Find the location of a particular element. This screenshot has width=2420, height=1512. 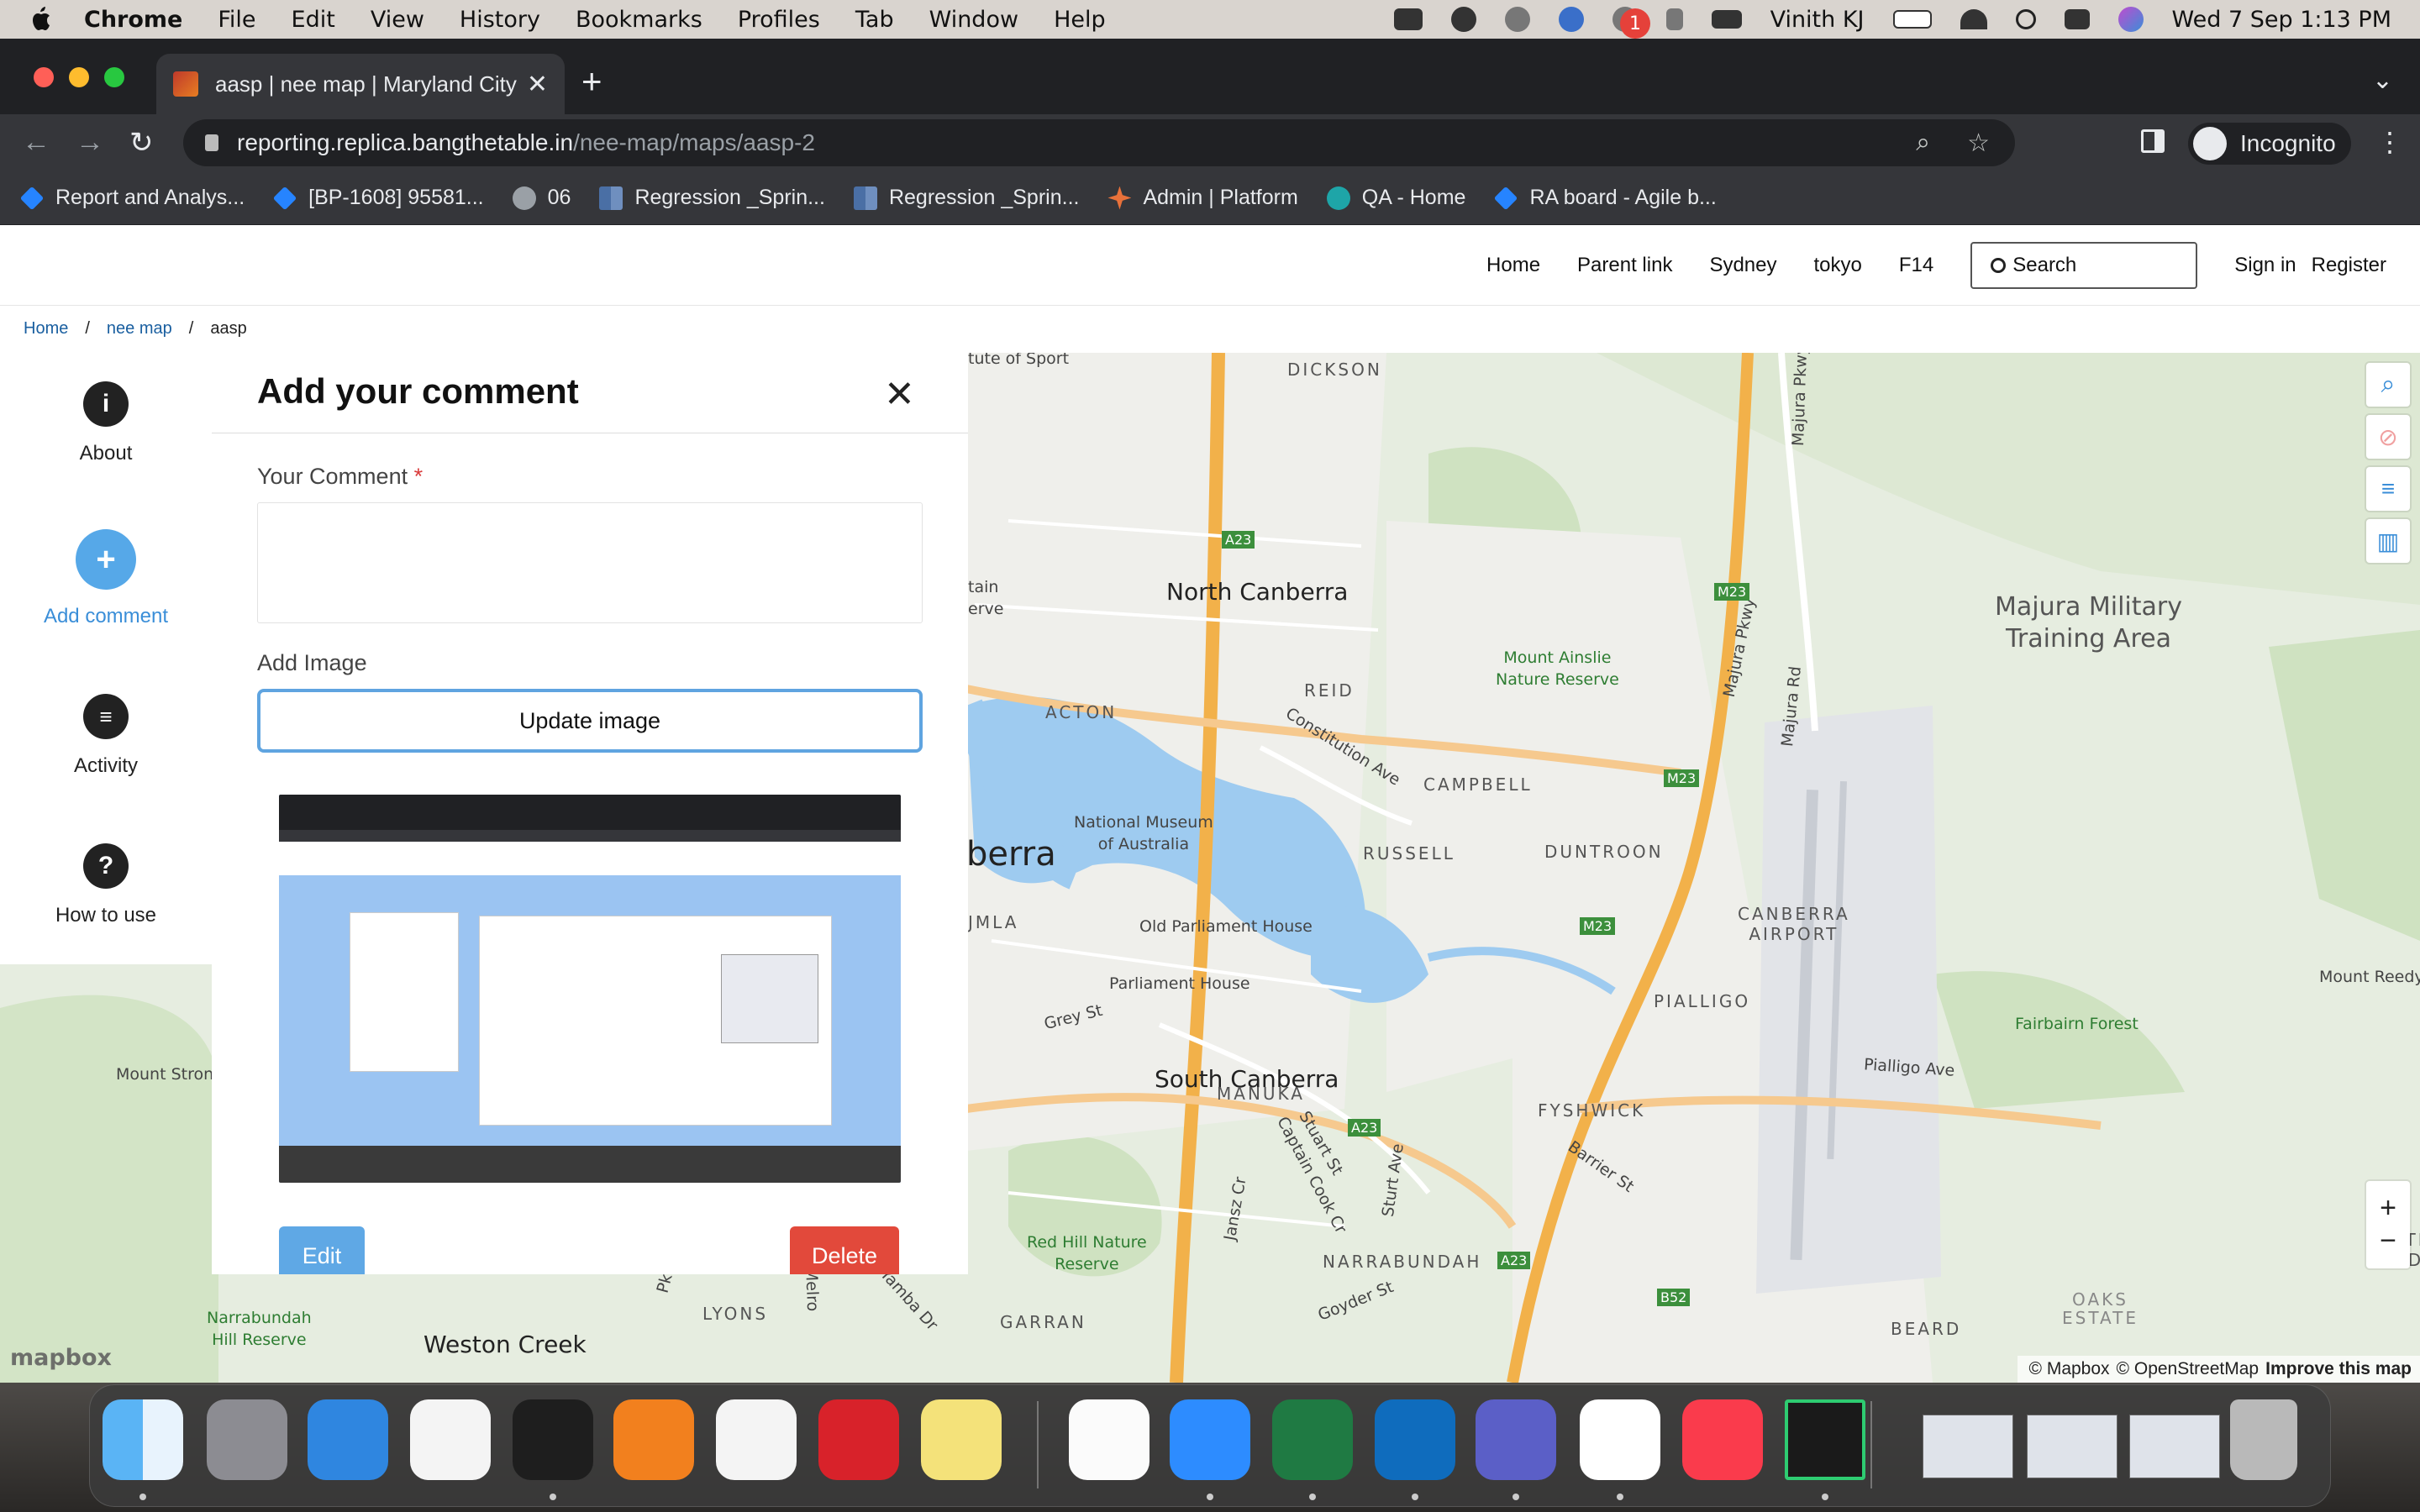

pycharm-icon is located at coordinates (1825, 1439).